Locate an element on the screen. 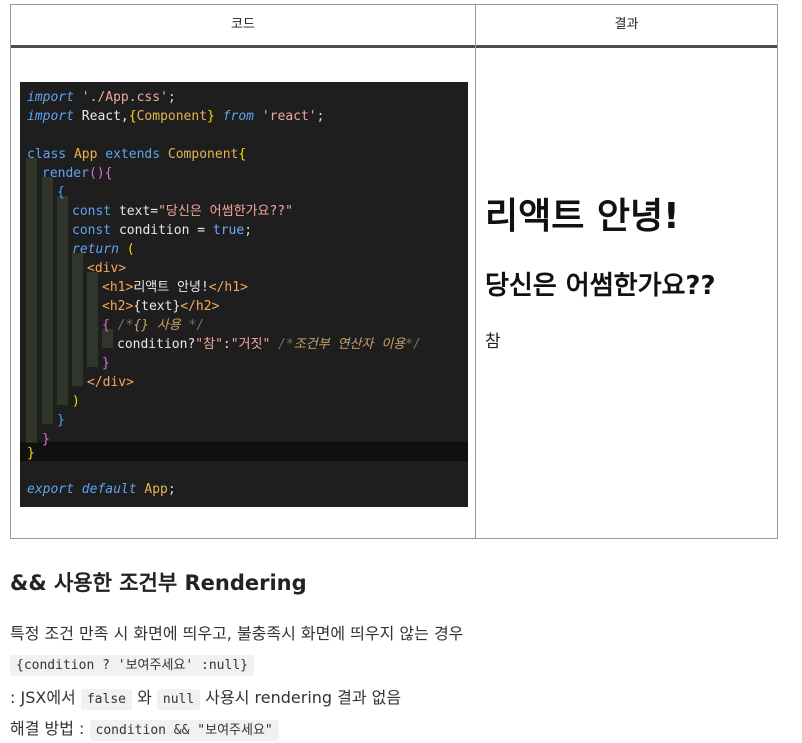 Image resolution: width=802 pixels, height=743 pixels. header-result: 결과 is located at coordinates (626, 24).